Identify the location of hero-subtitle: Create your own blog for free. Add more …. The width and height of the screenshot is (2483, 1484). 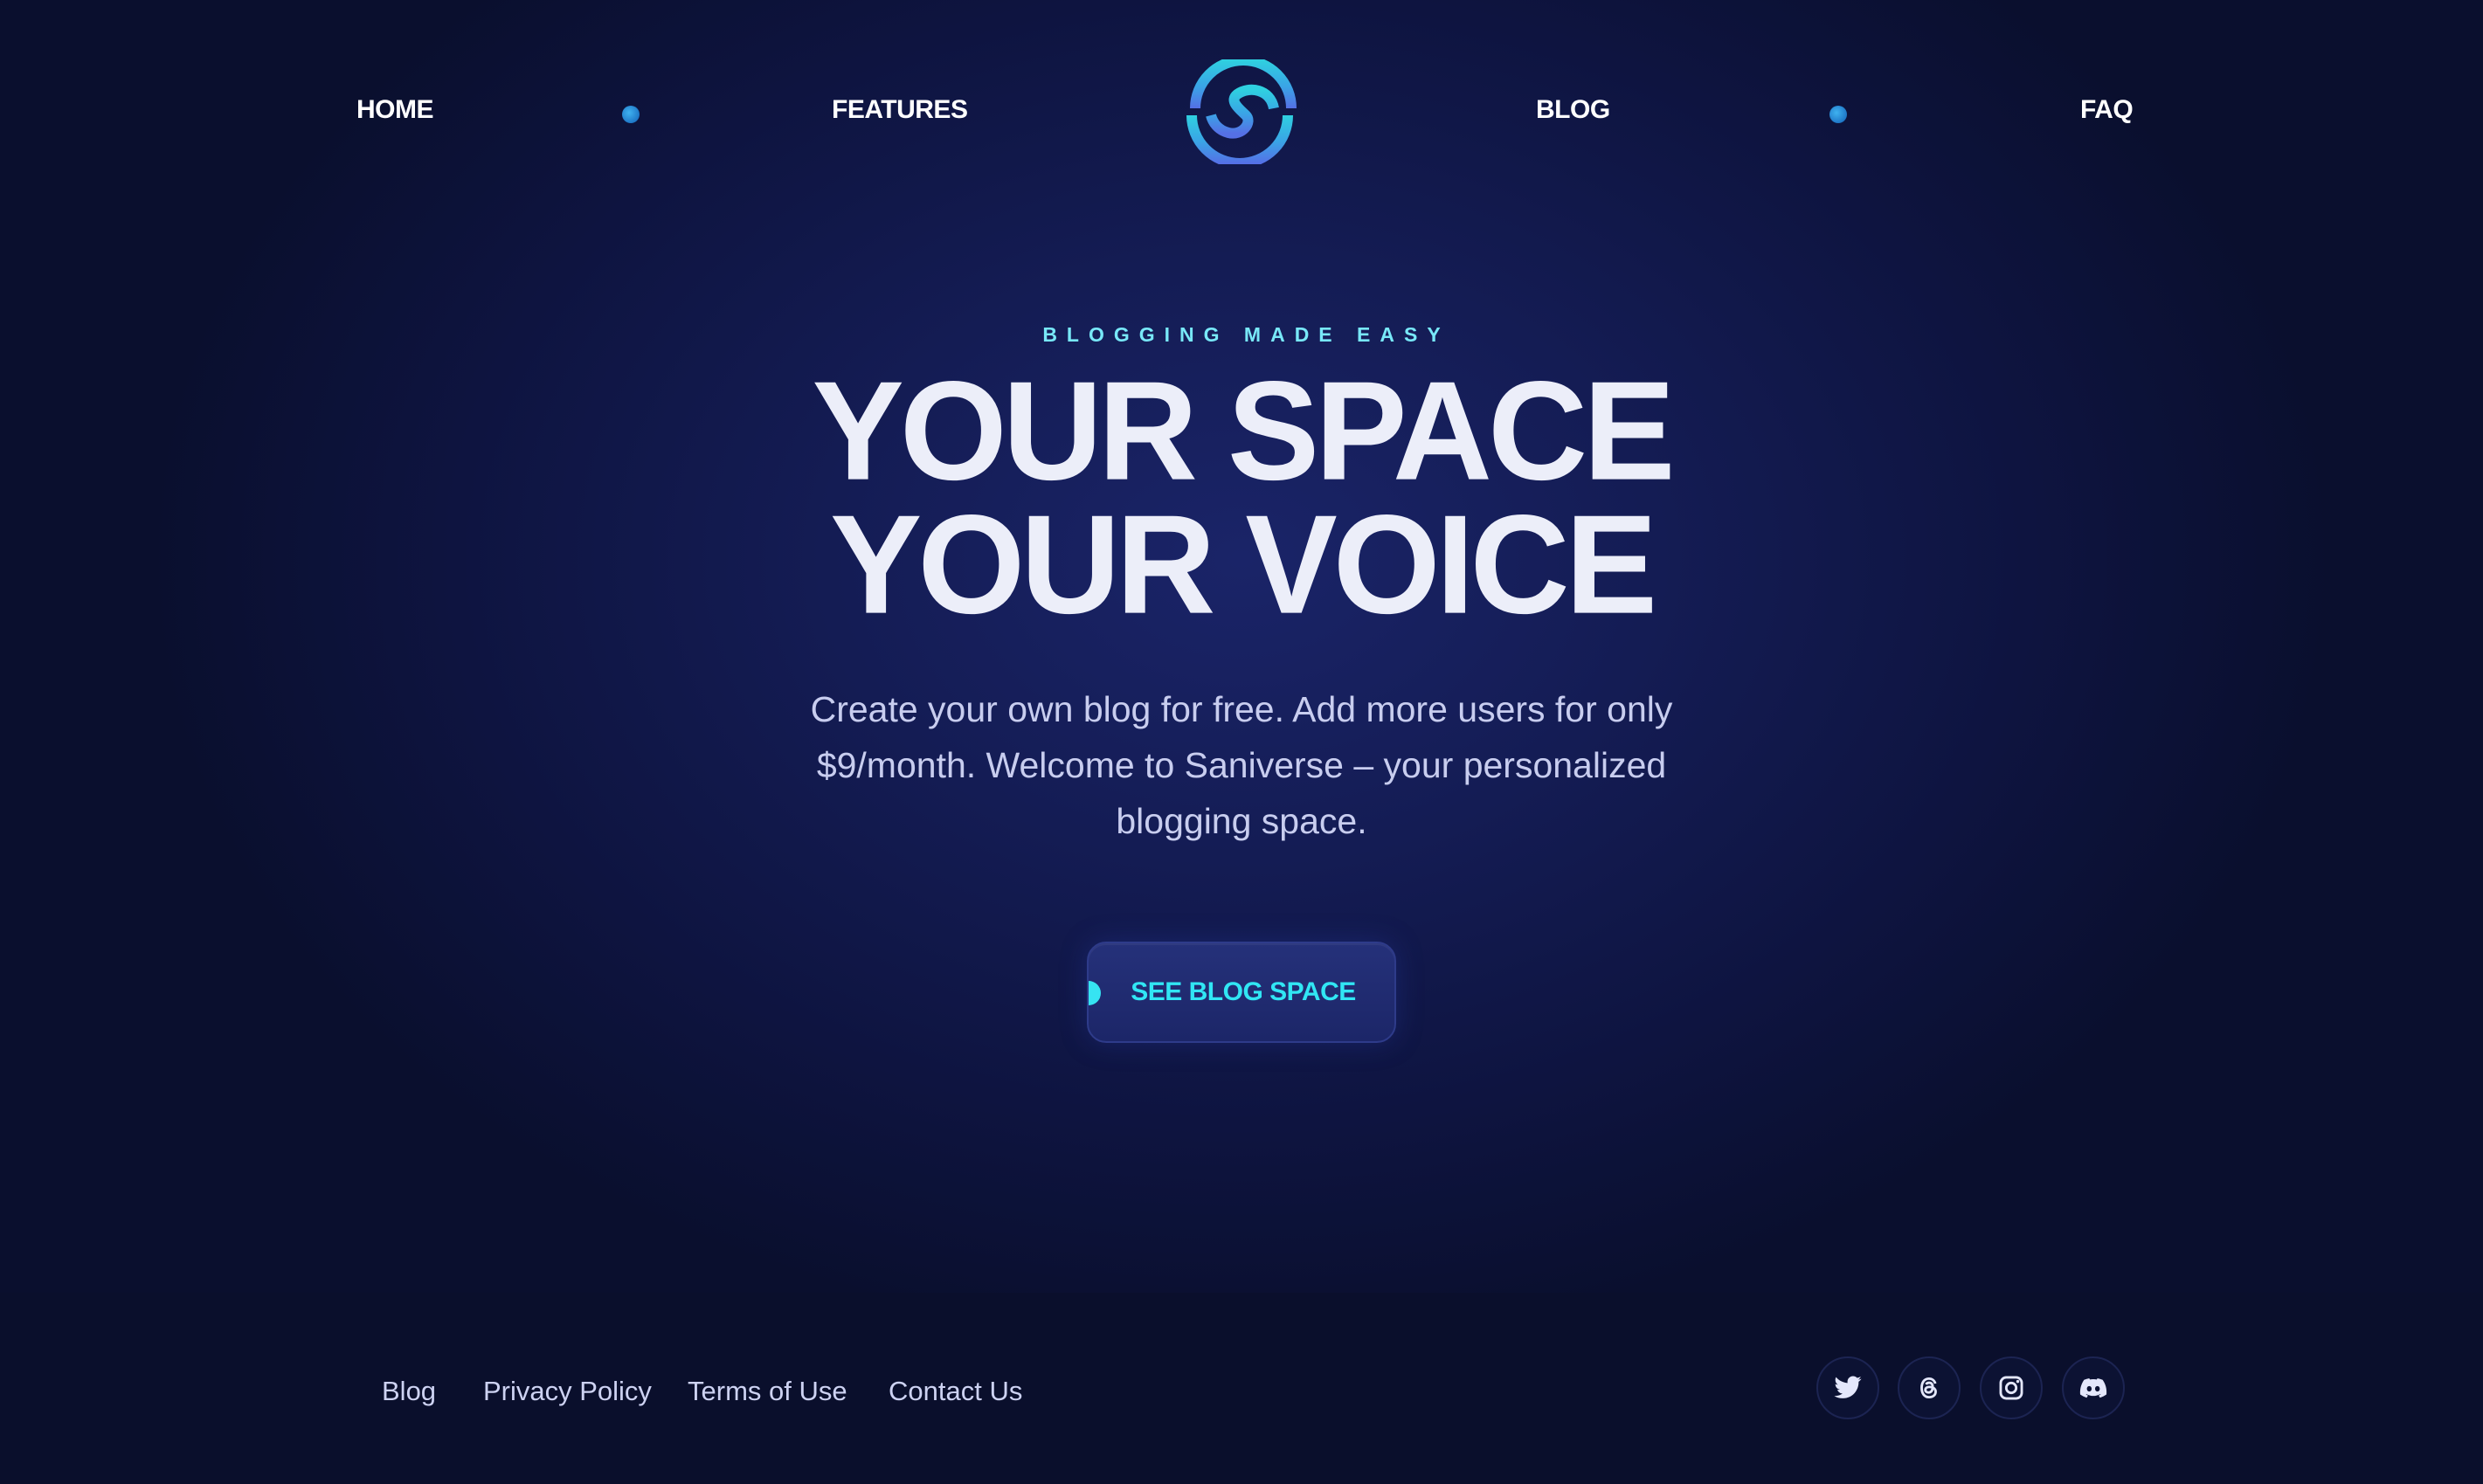
(1241, 765).